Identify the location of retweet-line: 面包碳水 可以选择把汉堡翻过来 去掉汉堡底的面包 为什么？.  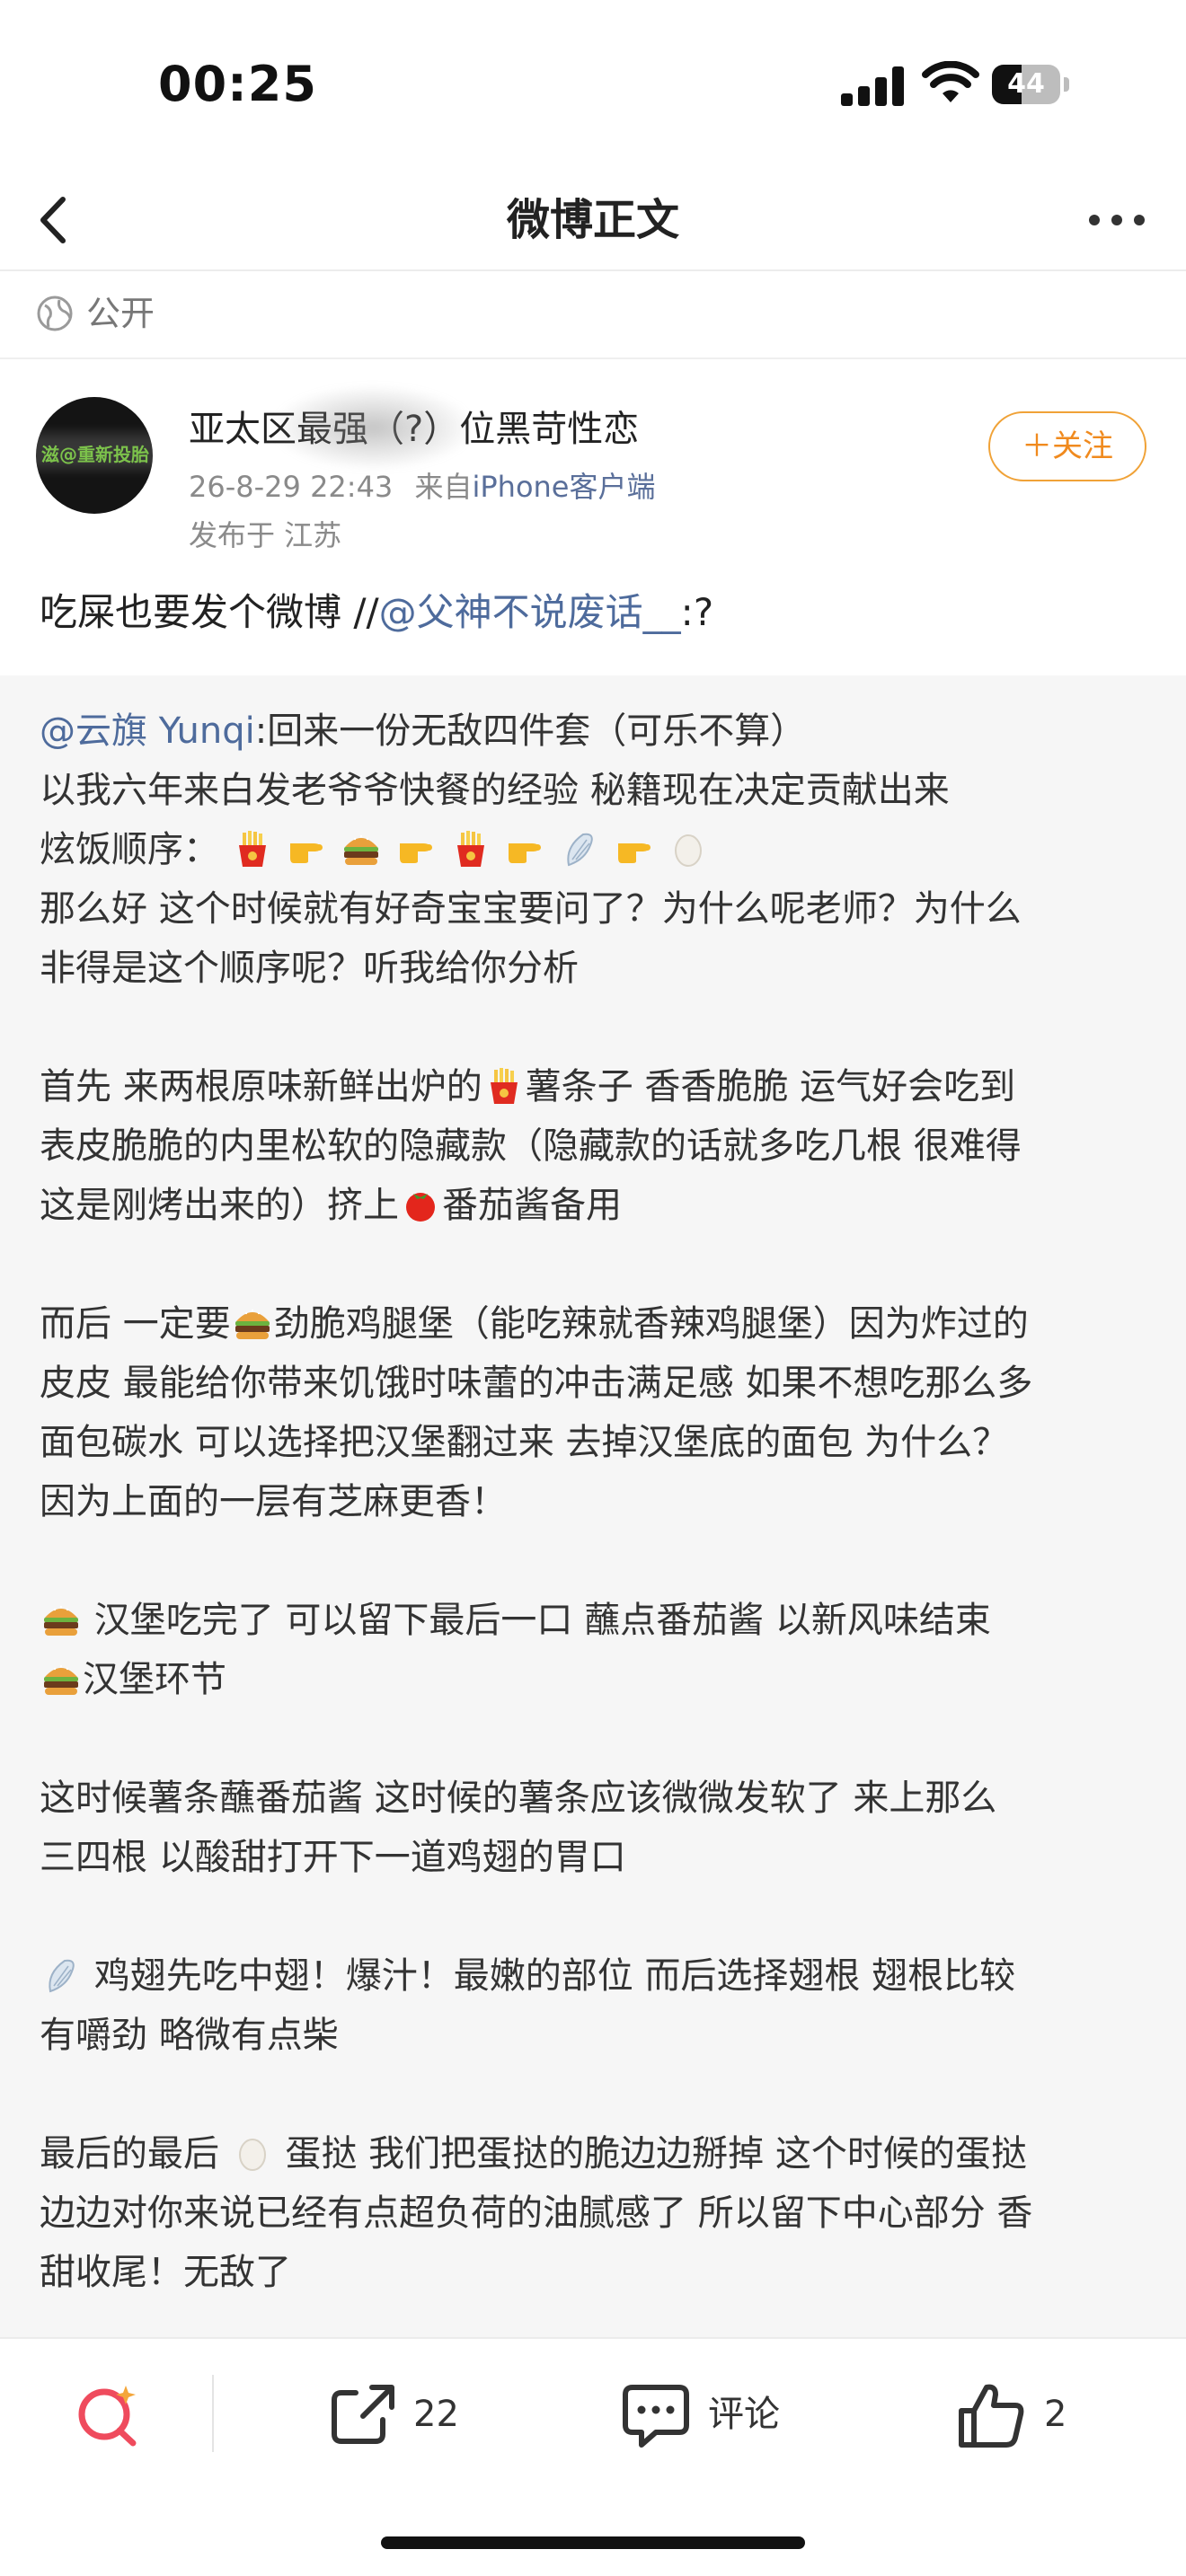
(524, 1442).